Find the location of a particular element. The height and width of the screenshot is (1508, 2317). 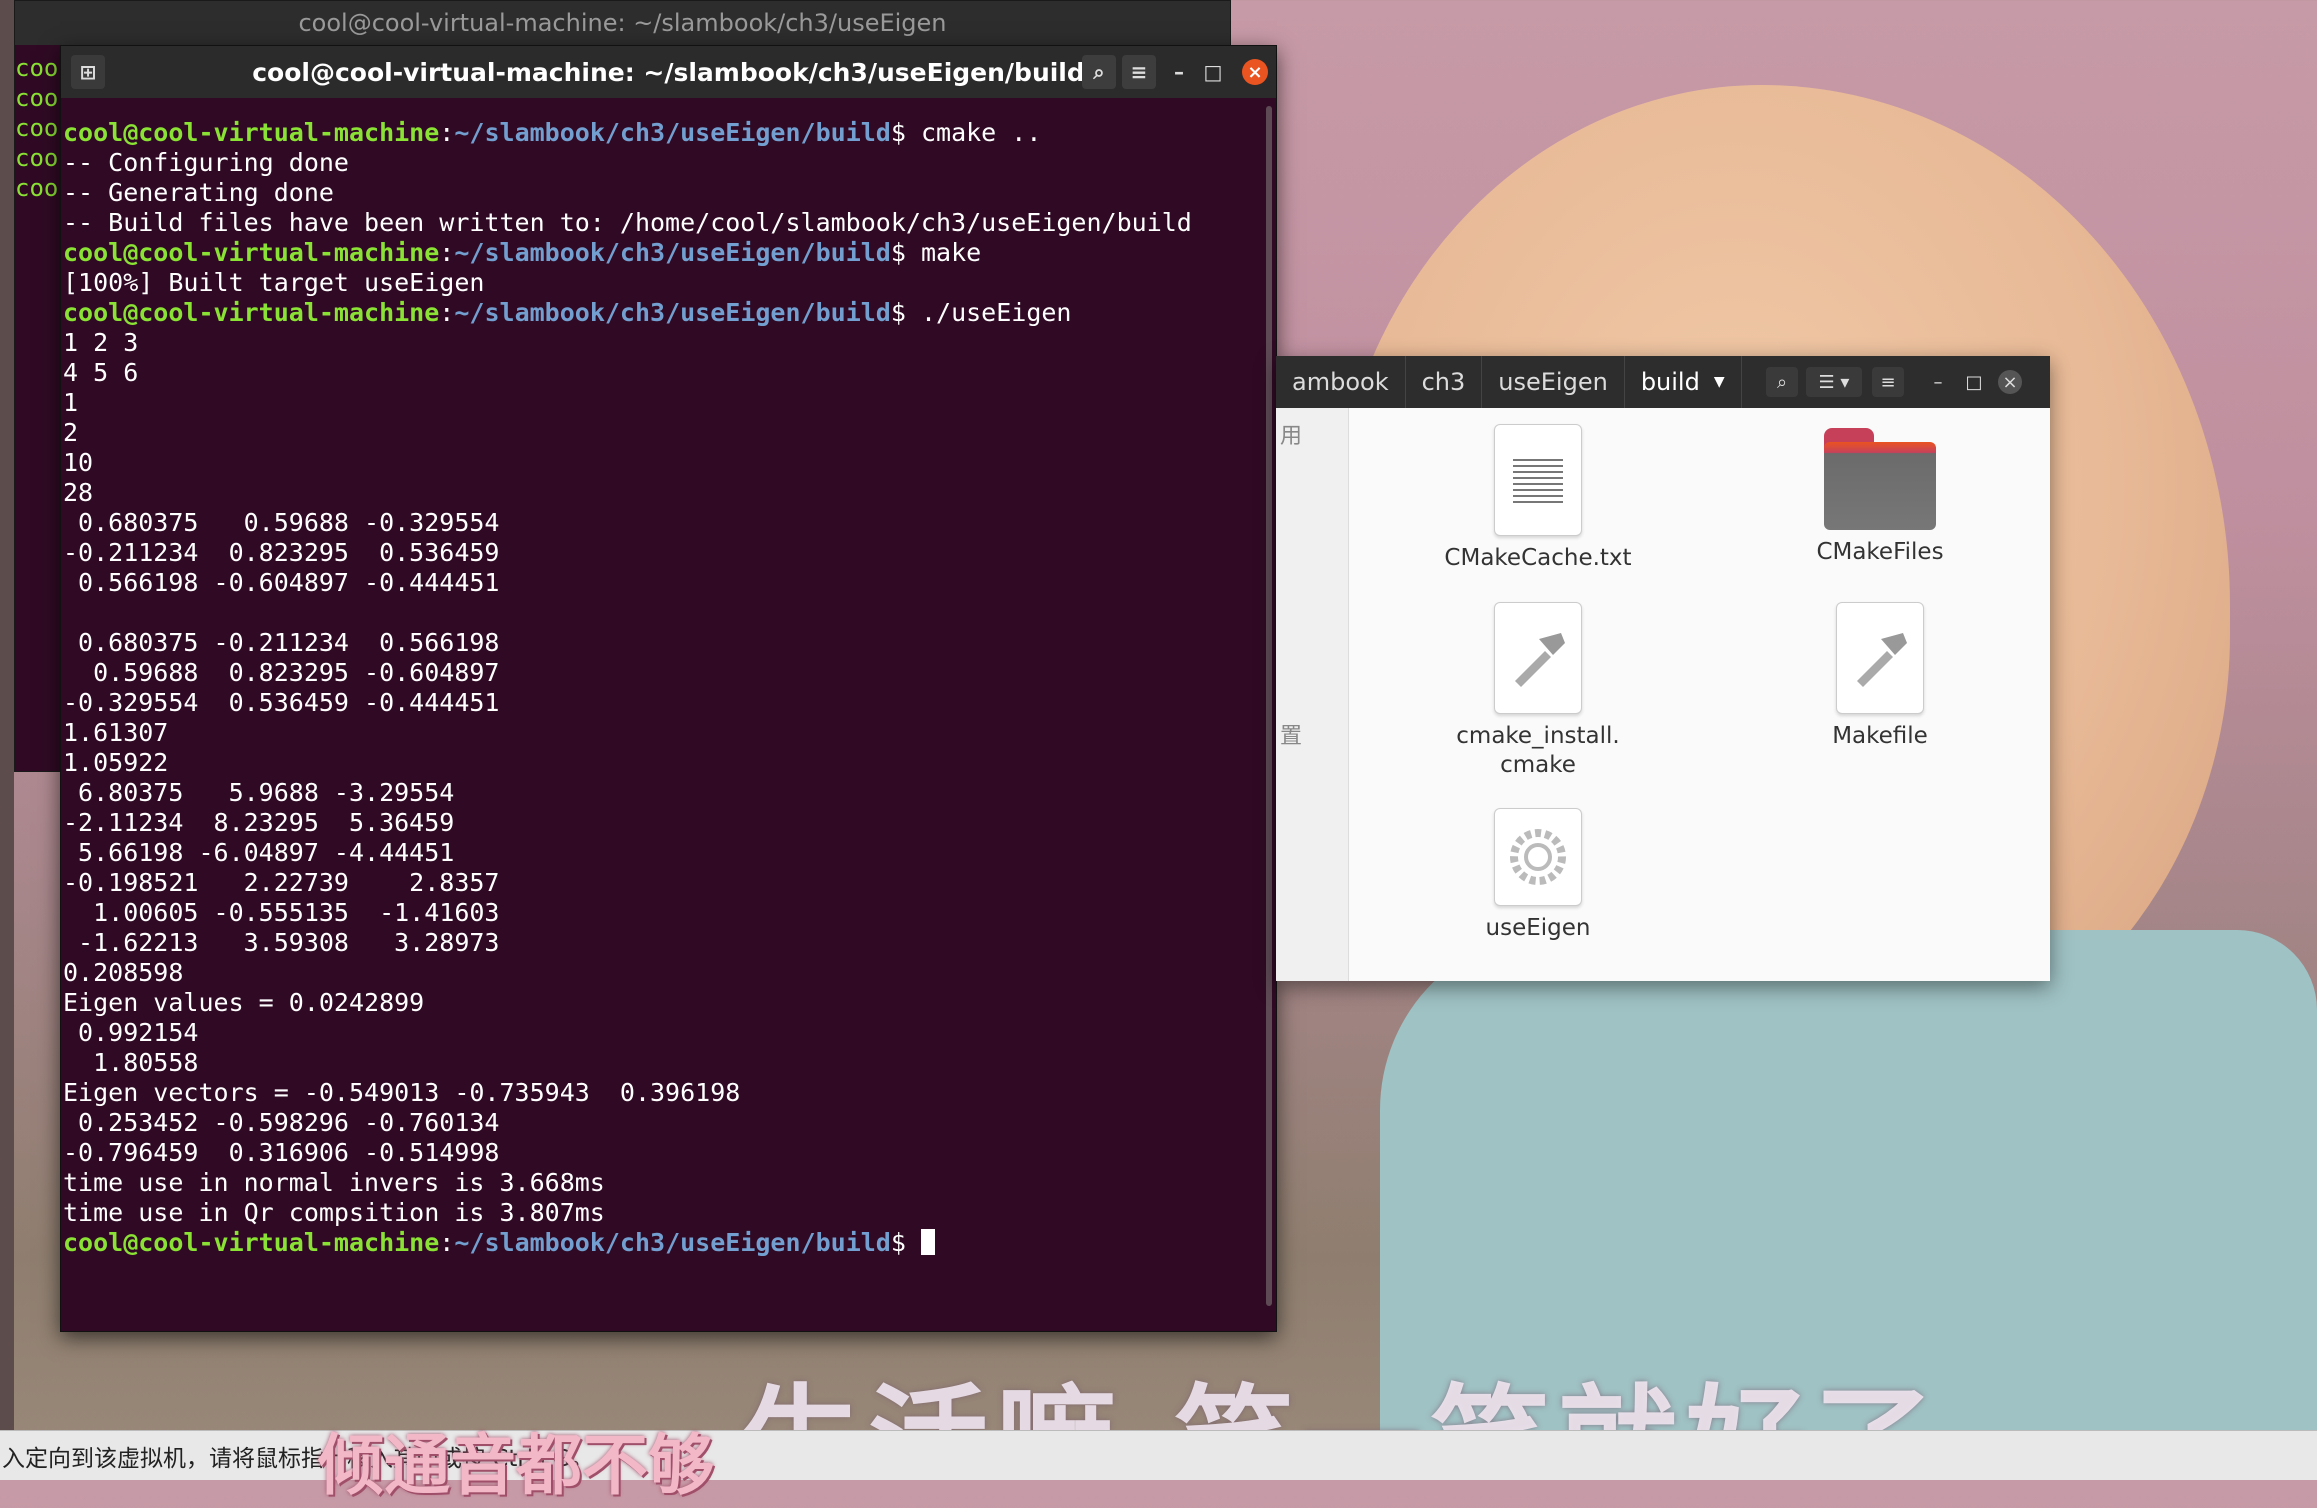

terminal-output-line: 1.00605 -0.555135 -1.41603 is located at coordinates (281, 912).